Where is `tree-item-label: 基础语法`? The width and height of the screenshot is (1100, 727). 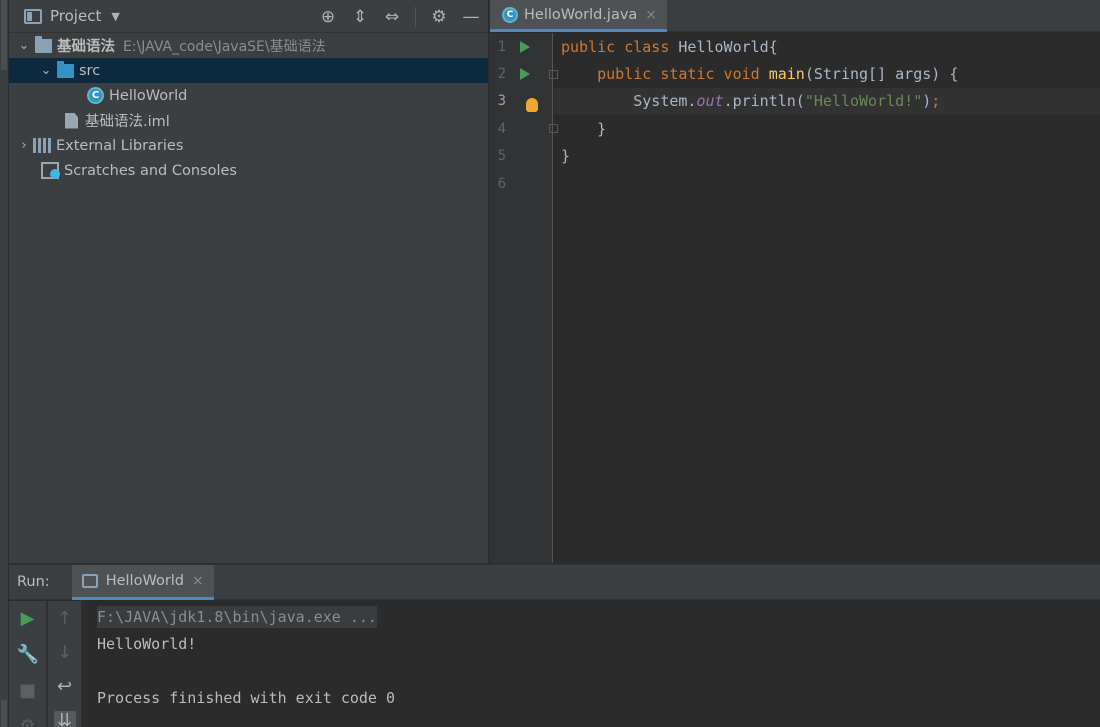 tree-item-label: 基础语法 is located at coordinates (86, 47).